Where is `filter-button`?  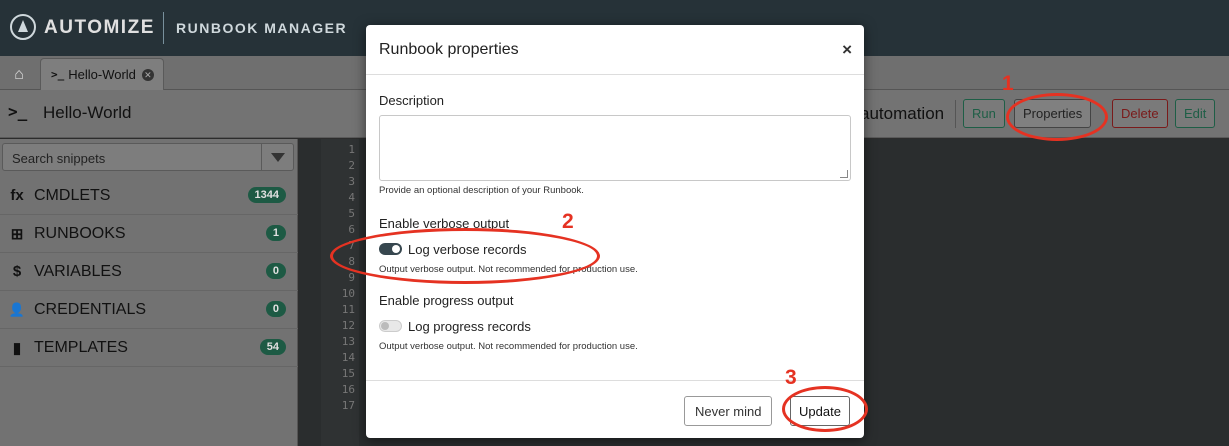
filter-button is located at coordinates (277, 157).